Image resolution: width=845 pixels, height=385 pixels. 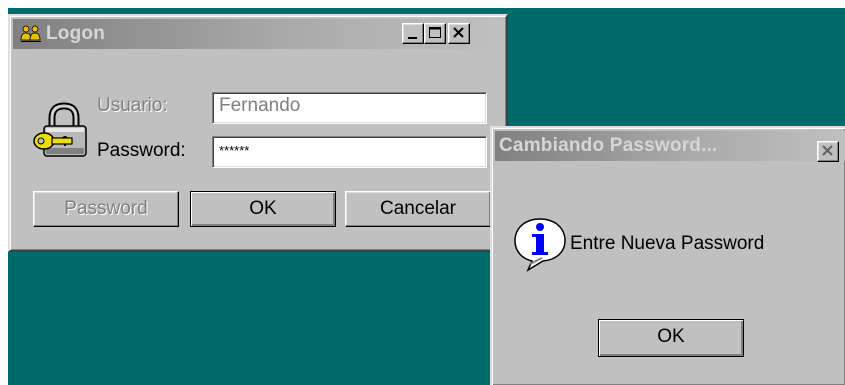 What do you see at coordinates (258, 34) in the screenshot?
I see `logon-titlebar: Logon` at bounding box center [258, 34].